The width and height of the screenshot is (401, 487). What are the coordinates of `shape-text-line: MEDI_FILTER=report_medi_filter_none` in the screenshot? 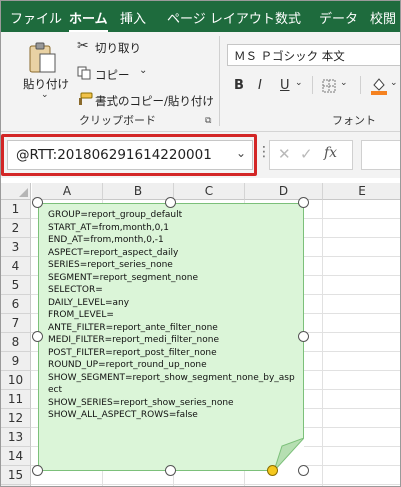 It's located at (134, 340).